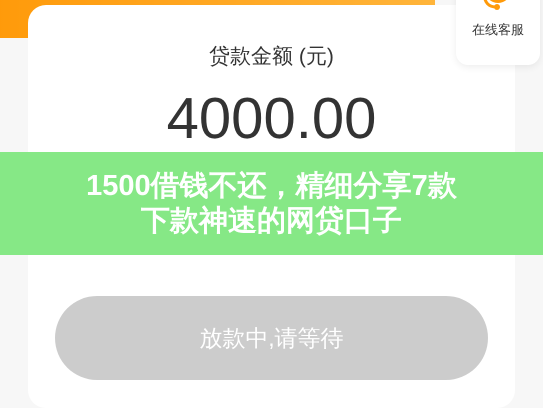 The width and height of the screenshot is (543, 408). Describe the element at coordinates (272, 118) in the screenshot. I see `loan-amount: 4000.00` at that location.